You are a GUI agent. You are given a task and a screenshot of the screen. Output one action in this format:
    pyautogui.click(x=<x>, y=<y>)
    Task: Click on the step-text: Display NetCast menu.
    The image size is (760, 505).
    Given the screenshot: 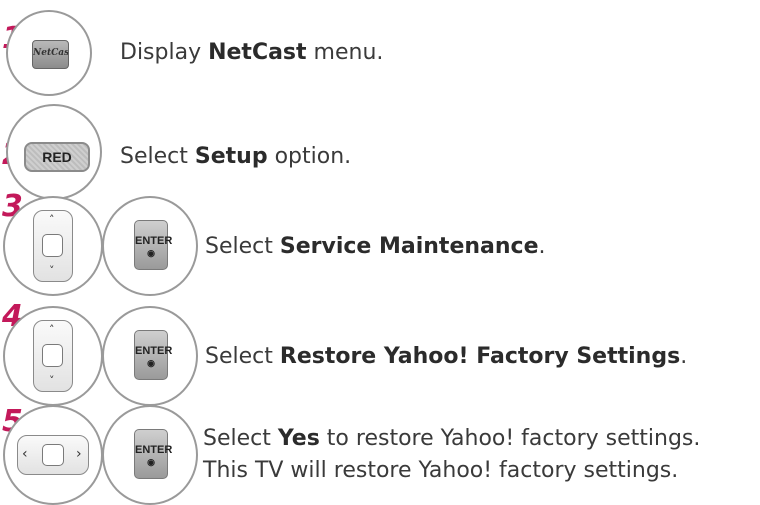 What is the action you would take?
    pyautogui.click(x=252, y=52)
    